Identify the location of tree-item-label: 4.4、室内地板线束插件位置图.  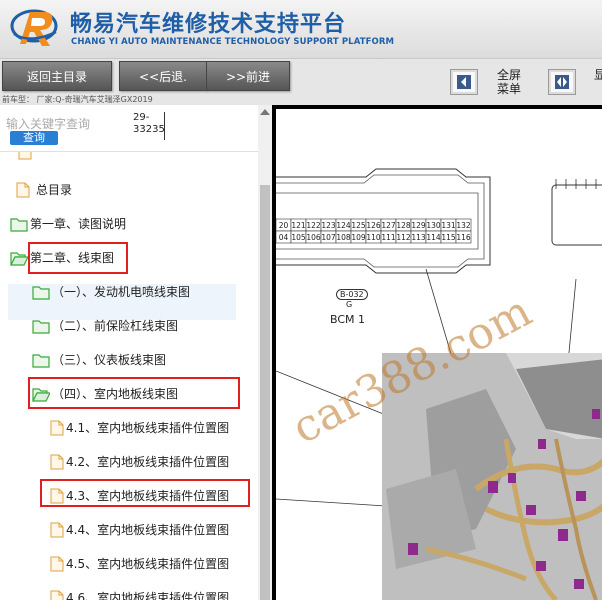
(148, 530).